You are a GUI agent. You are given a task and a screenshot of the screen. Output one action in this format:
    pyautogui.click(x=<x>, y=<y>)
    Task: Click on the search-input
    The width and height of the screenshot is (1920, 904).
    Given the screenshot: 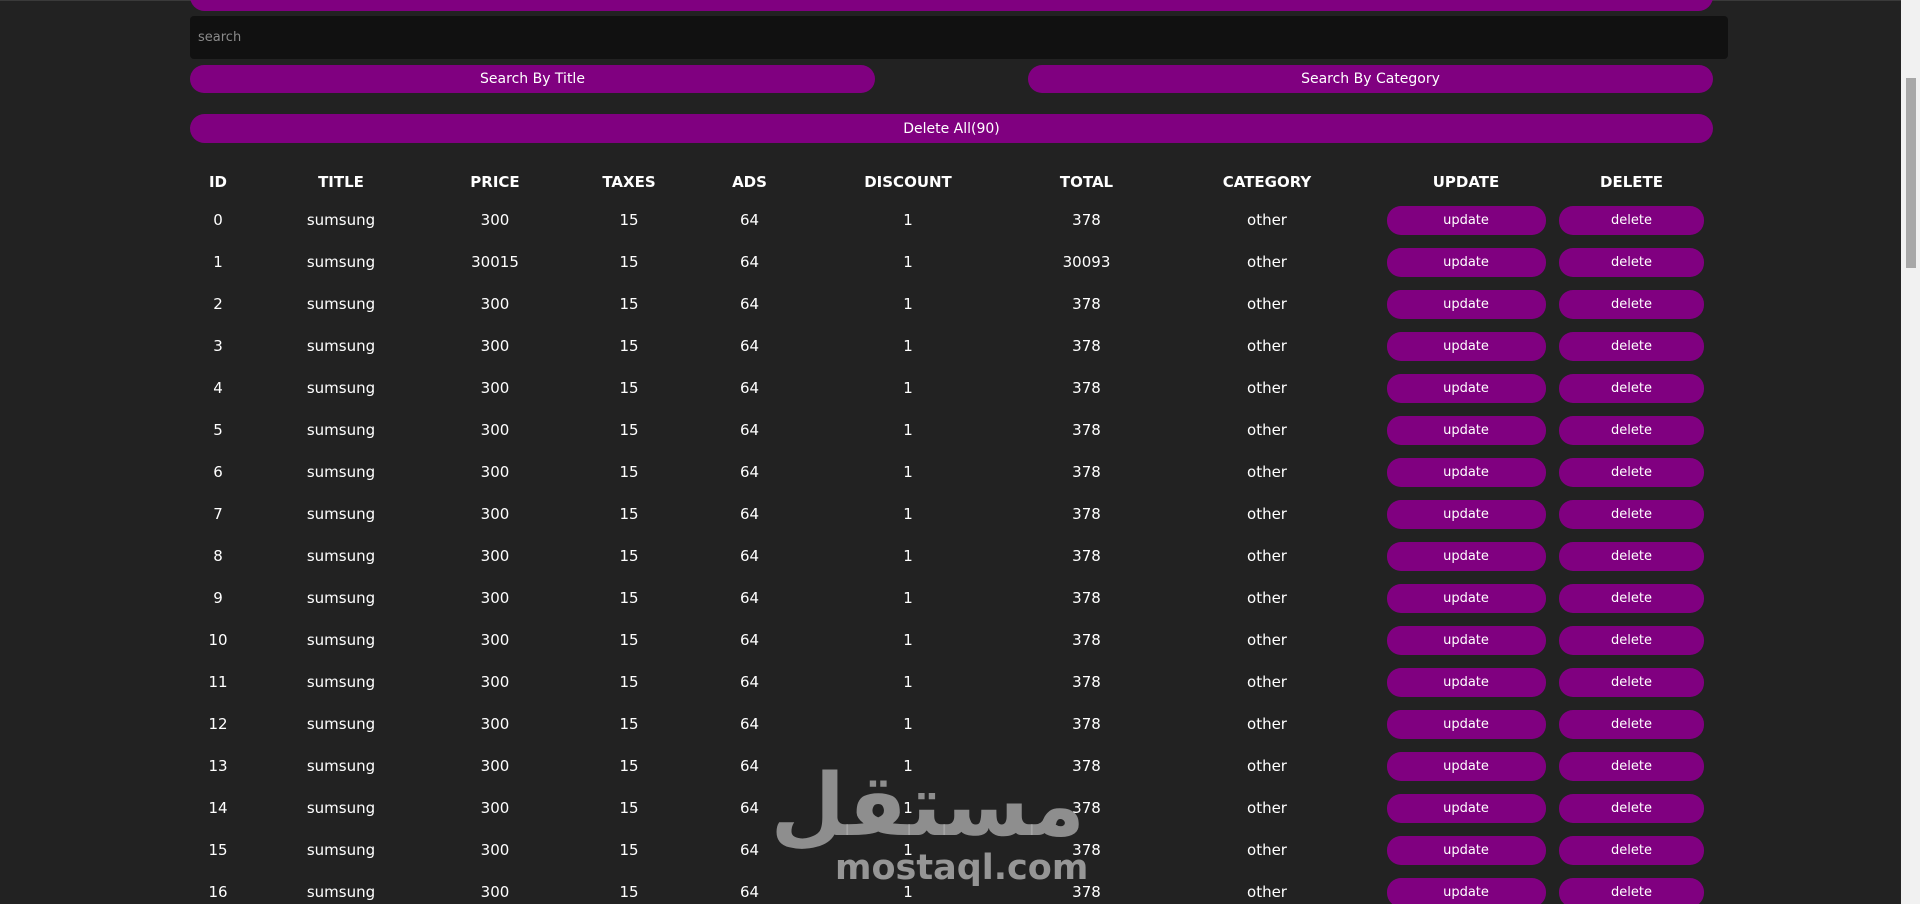 What is the action you would take?
    pyautogui.click(x=959, y=37)
    